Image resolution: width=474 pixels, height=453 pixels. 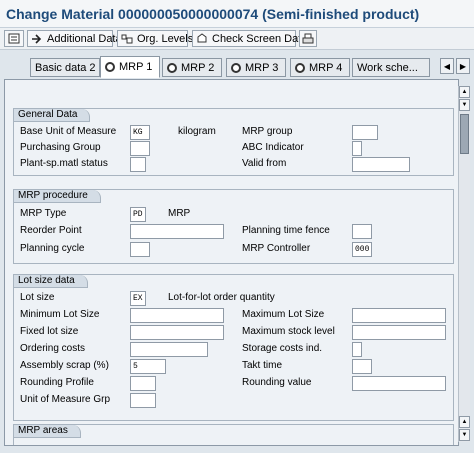 What do you see at coordinates (68, 131) in the screenshot?
I see `base-uom-label: Base Unit of Measure` at bounding box center [68, 131].